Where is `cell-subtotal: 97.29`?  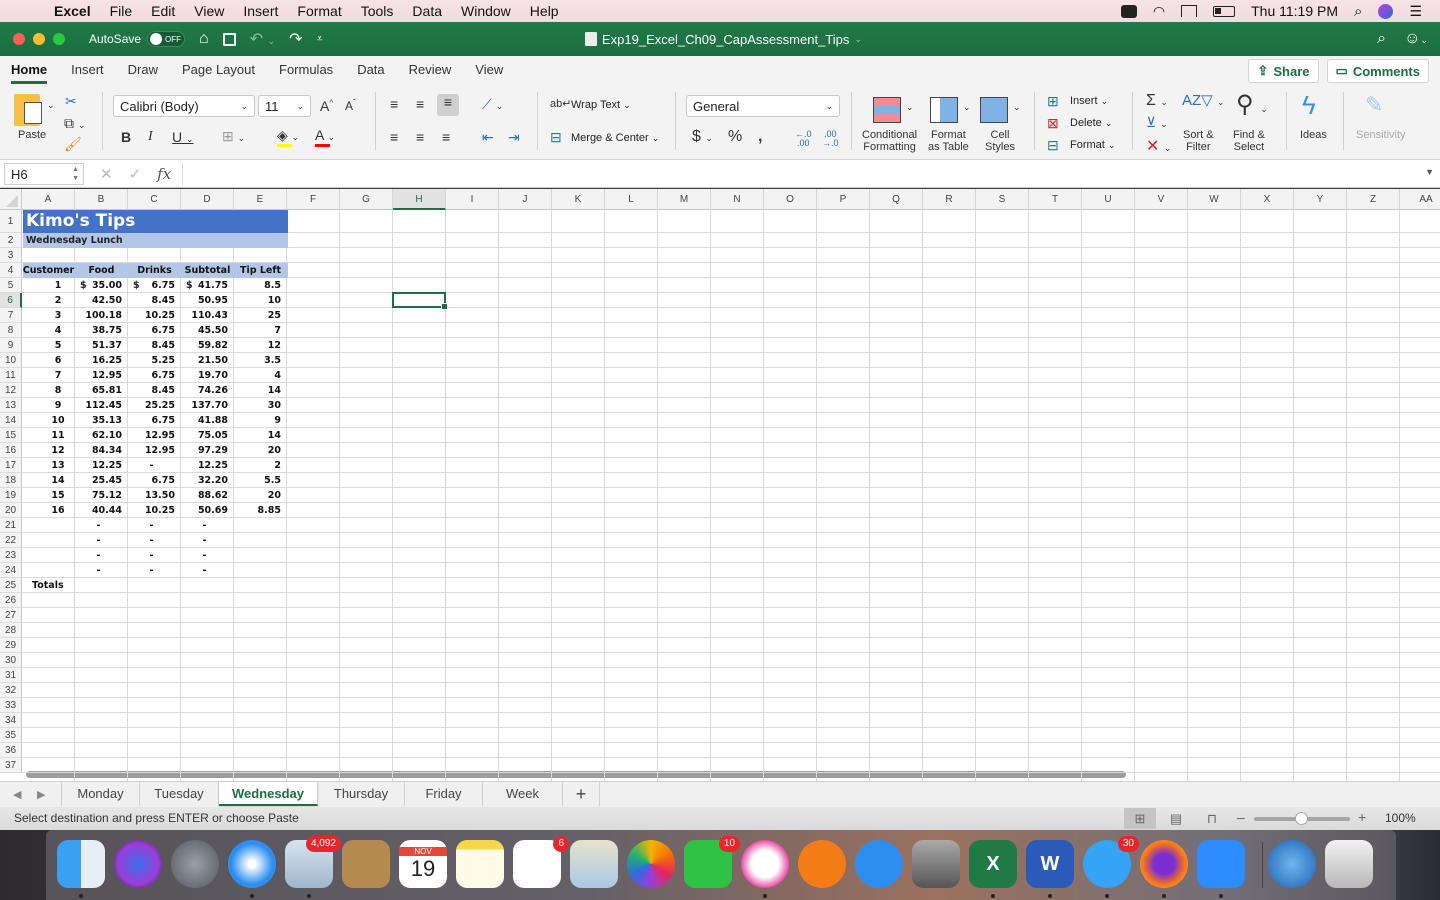 cell-subtotal: 97.29 is located at coordinates (204, 450).